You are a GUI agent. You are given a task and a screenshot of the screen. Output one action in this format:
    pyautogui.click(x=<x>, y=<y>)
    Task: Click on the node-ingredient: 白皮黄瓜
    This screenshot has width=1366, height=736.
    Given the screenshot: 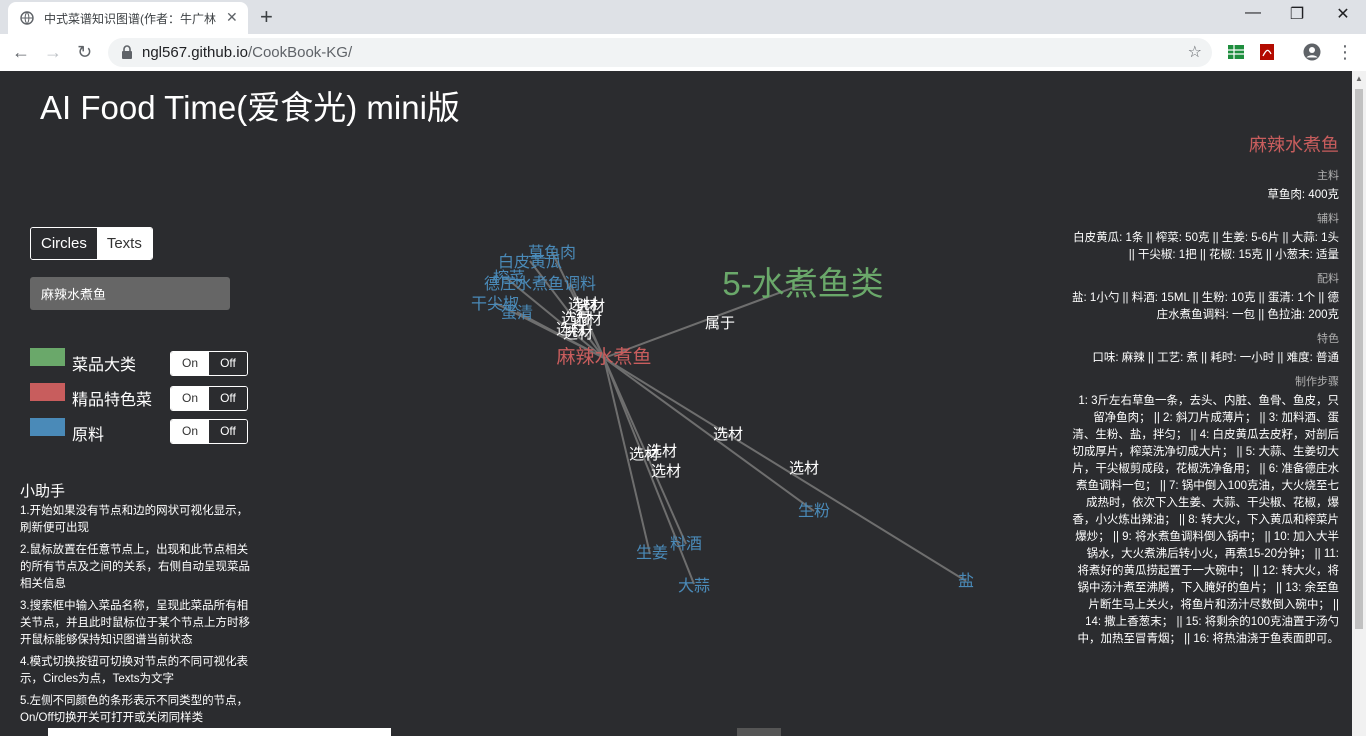 What is the action you would take?
    pyautogui.click(x=530, y=262)
    